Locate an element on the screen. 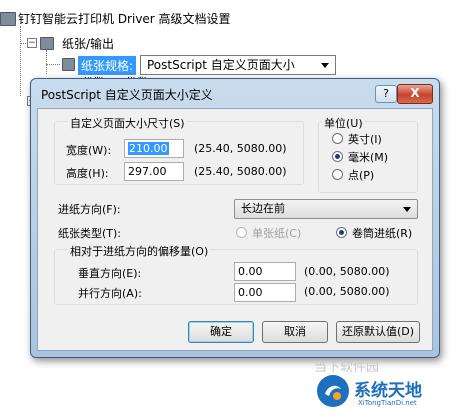 This screenshot has height=420, width=464. feed-direction-label: 进纸方向(F): is located at coordinates (89, 209).